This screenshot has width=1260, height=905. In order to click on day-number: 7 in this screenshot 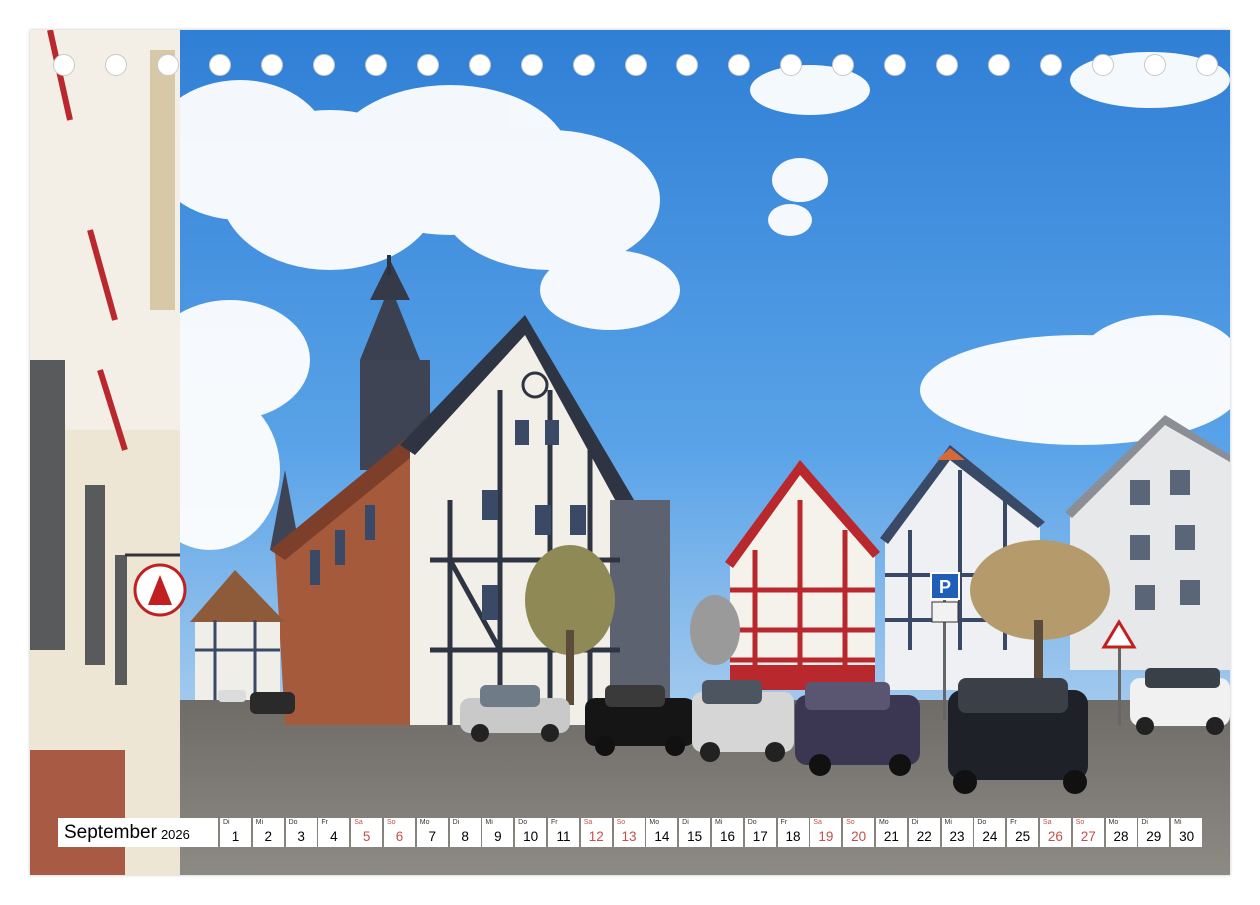, I will do `click(432, 836)`.